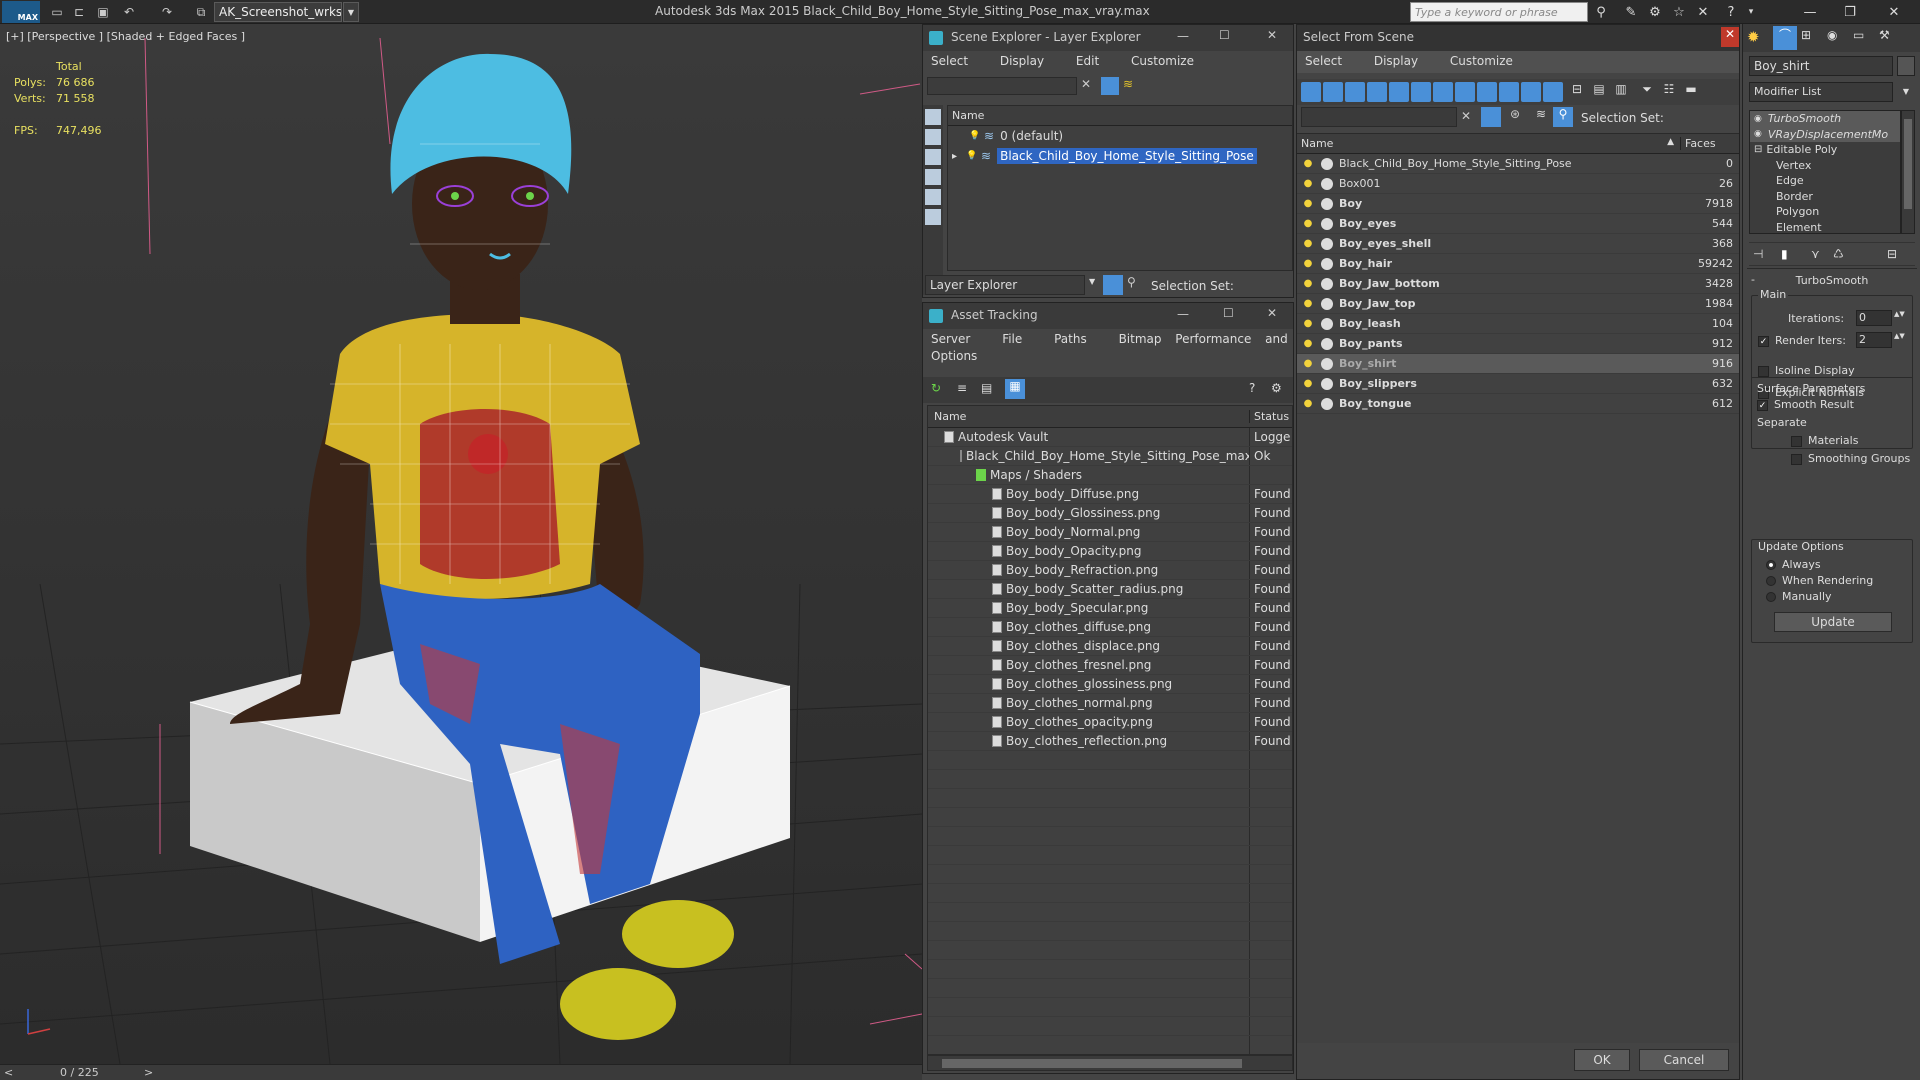 Image resolution: width=1920 pixels, height=1080 pixels. Describe the element at coordinates (278, 12) in the screenshot. I see `workspace-selector: AK_Screenshot_wrksp` at that location.